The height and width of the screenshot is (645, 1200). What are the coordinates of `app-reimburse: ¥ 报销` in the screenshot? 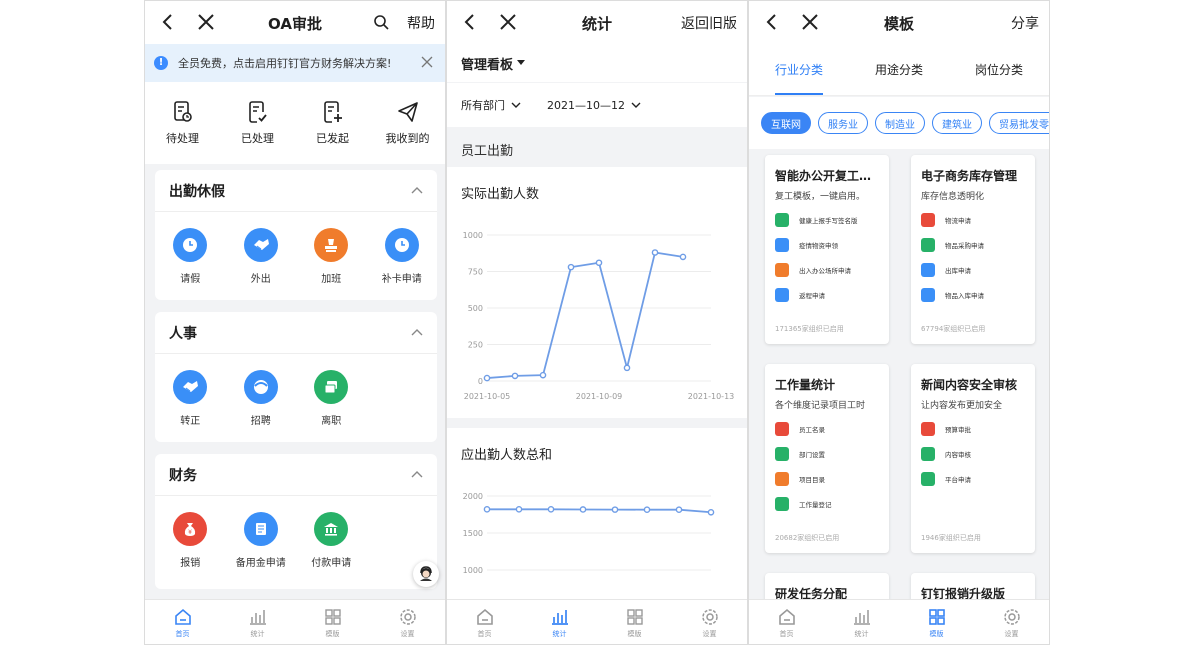 It's located at (190, 540).